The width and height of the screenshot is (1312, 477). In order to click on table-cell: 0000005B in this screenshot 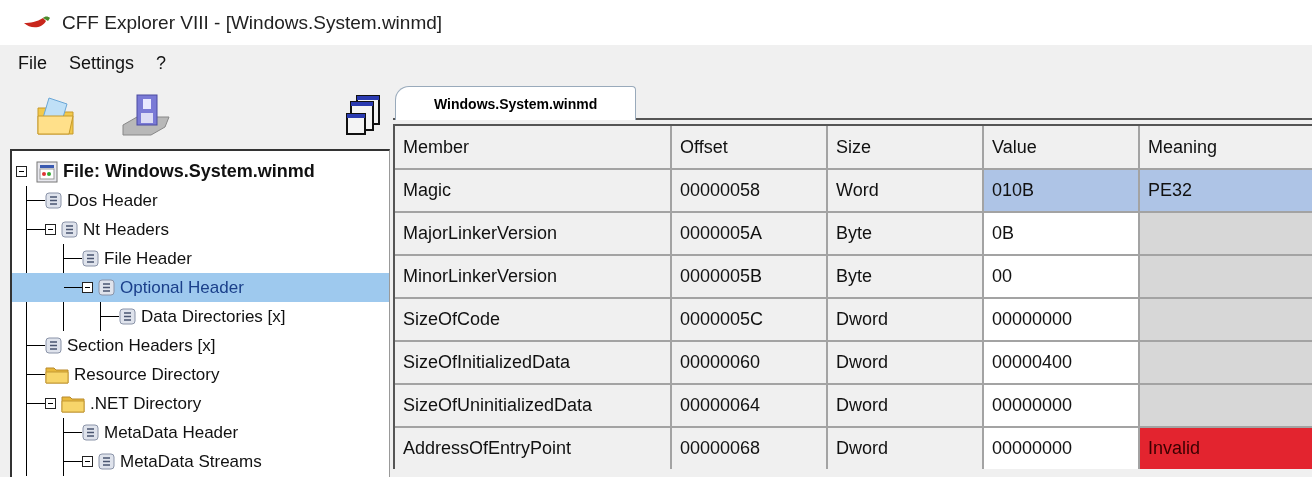, I will do `click(749, 276)`.